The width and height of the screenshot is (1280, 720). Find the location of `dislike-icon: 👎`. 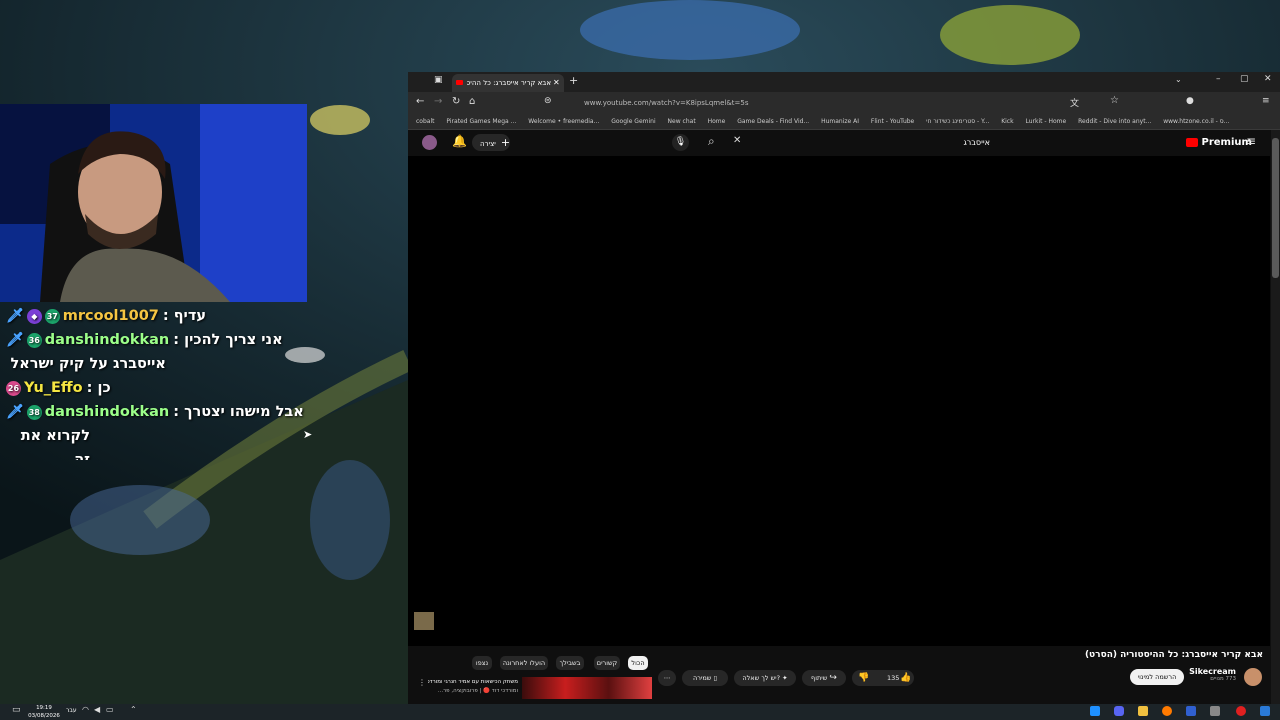

dislike-icon: 👎 is located at coordinates (863, 678).